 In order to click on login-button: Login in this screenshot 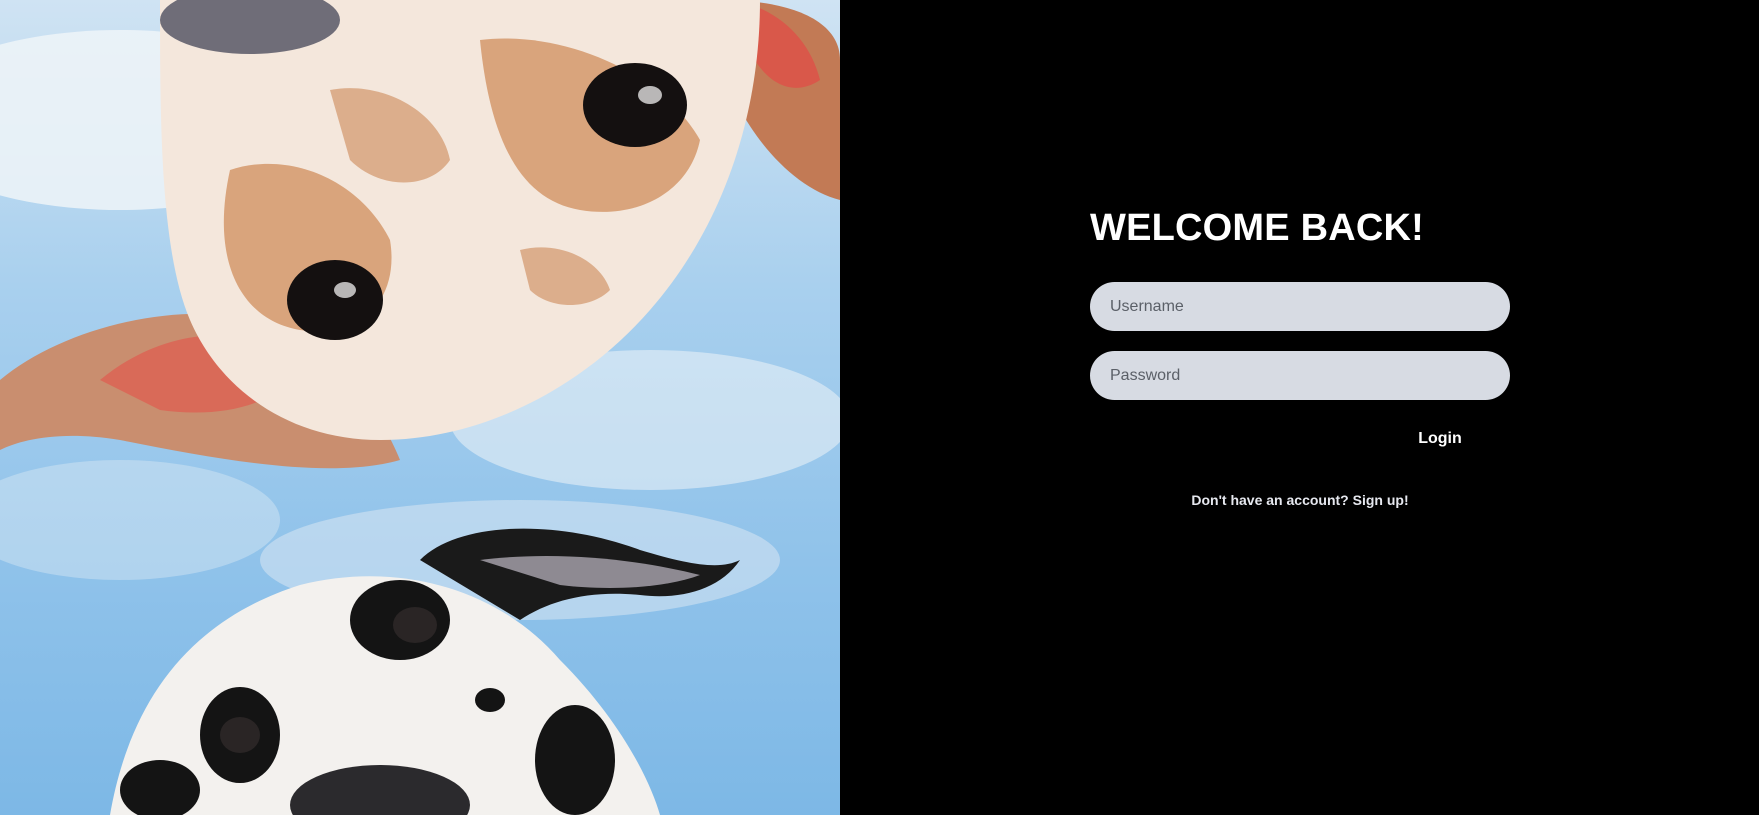, I will do `click(1440, 439)`.